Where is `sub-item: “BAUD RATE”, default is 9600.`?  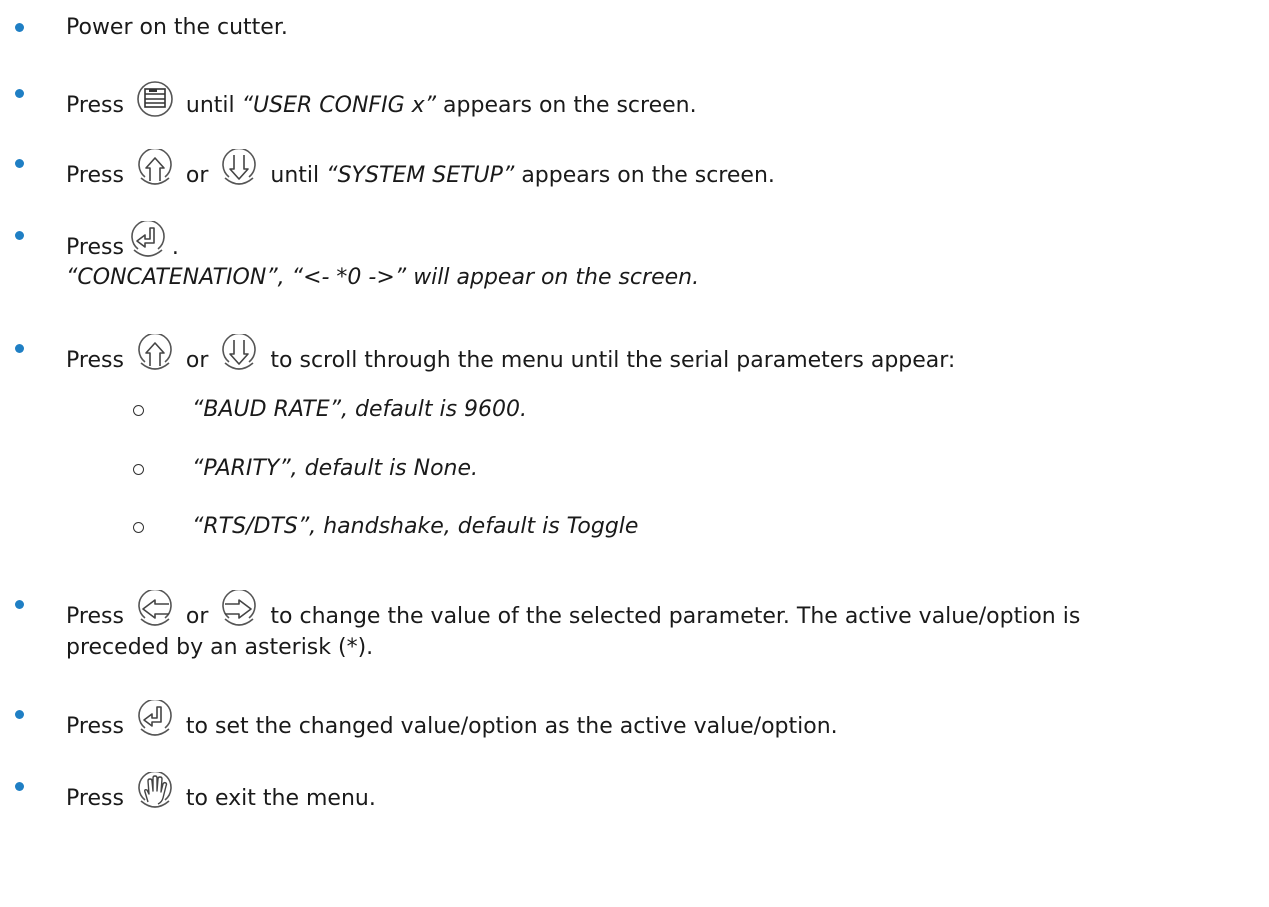 sub-item: “BAUD RATE”, default is 9600. is located at coordinates (359, 410).